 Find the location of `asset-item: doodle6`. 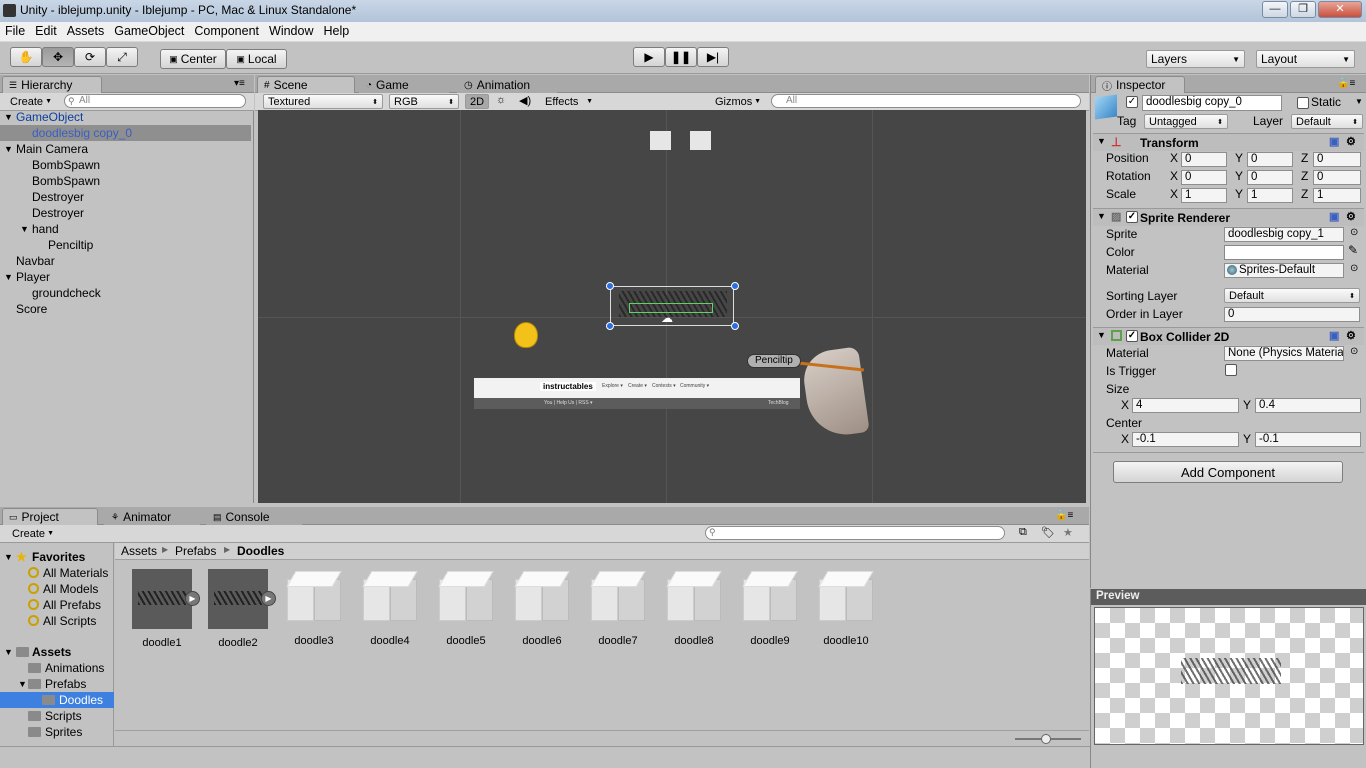

asset-item: doodle6 is located at coordinates (542, 608).